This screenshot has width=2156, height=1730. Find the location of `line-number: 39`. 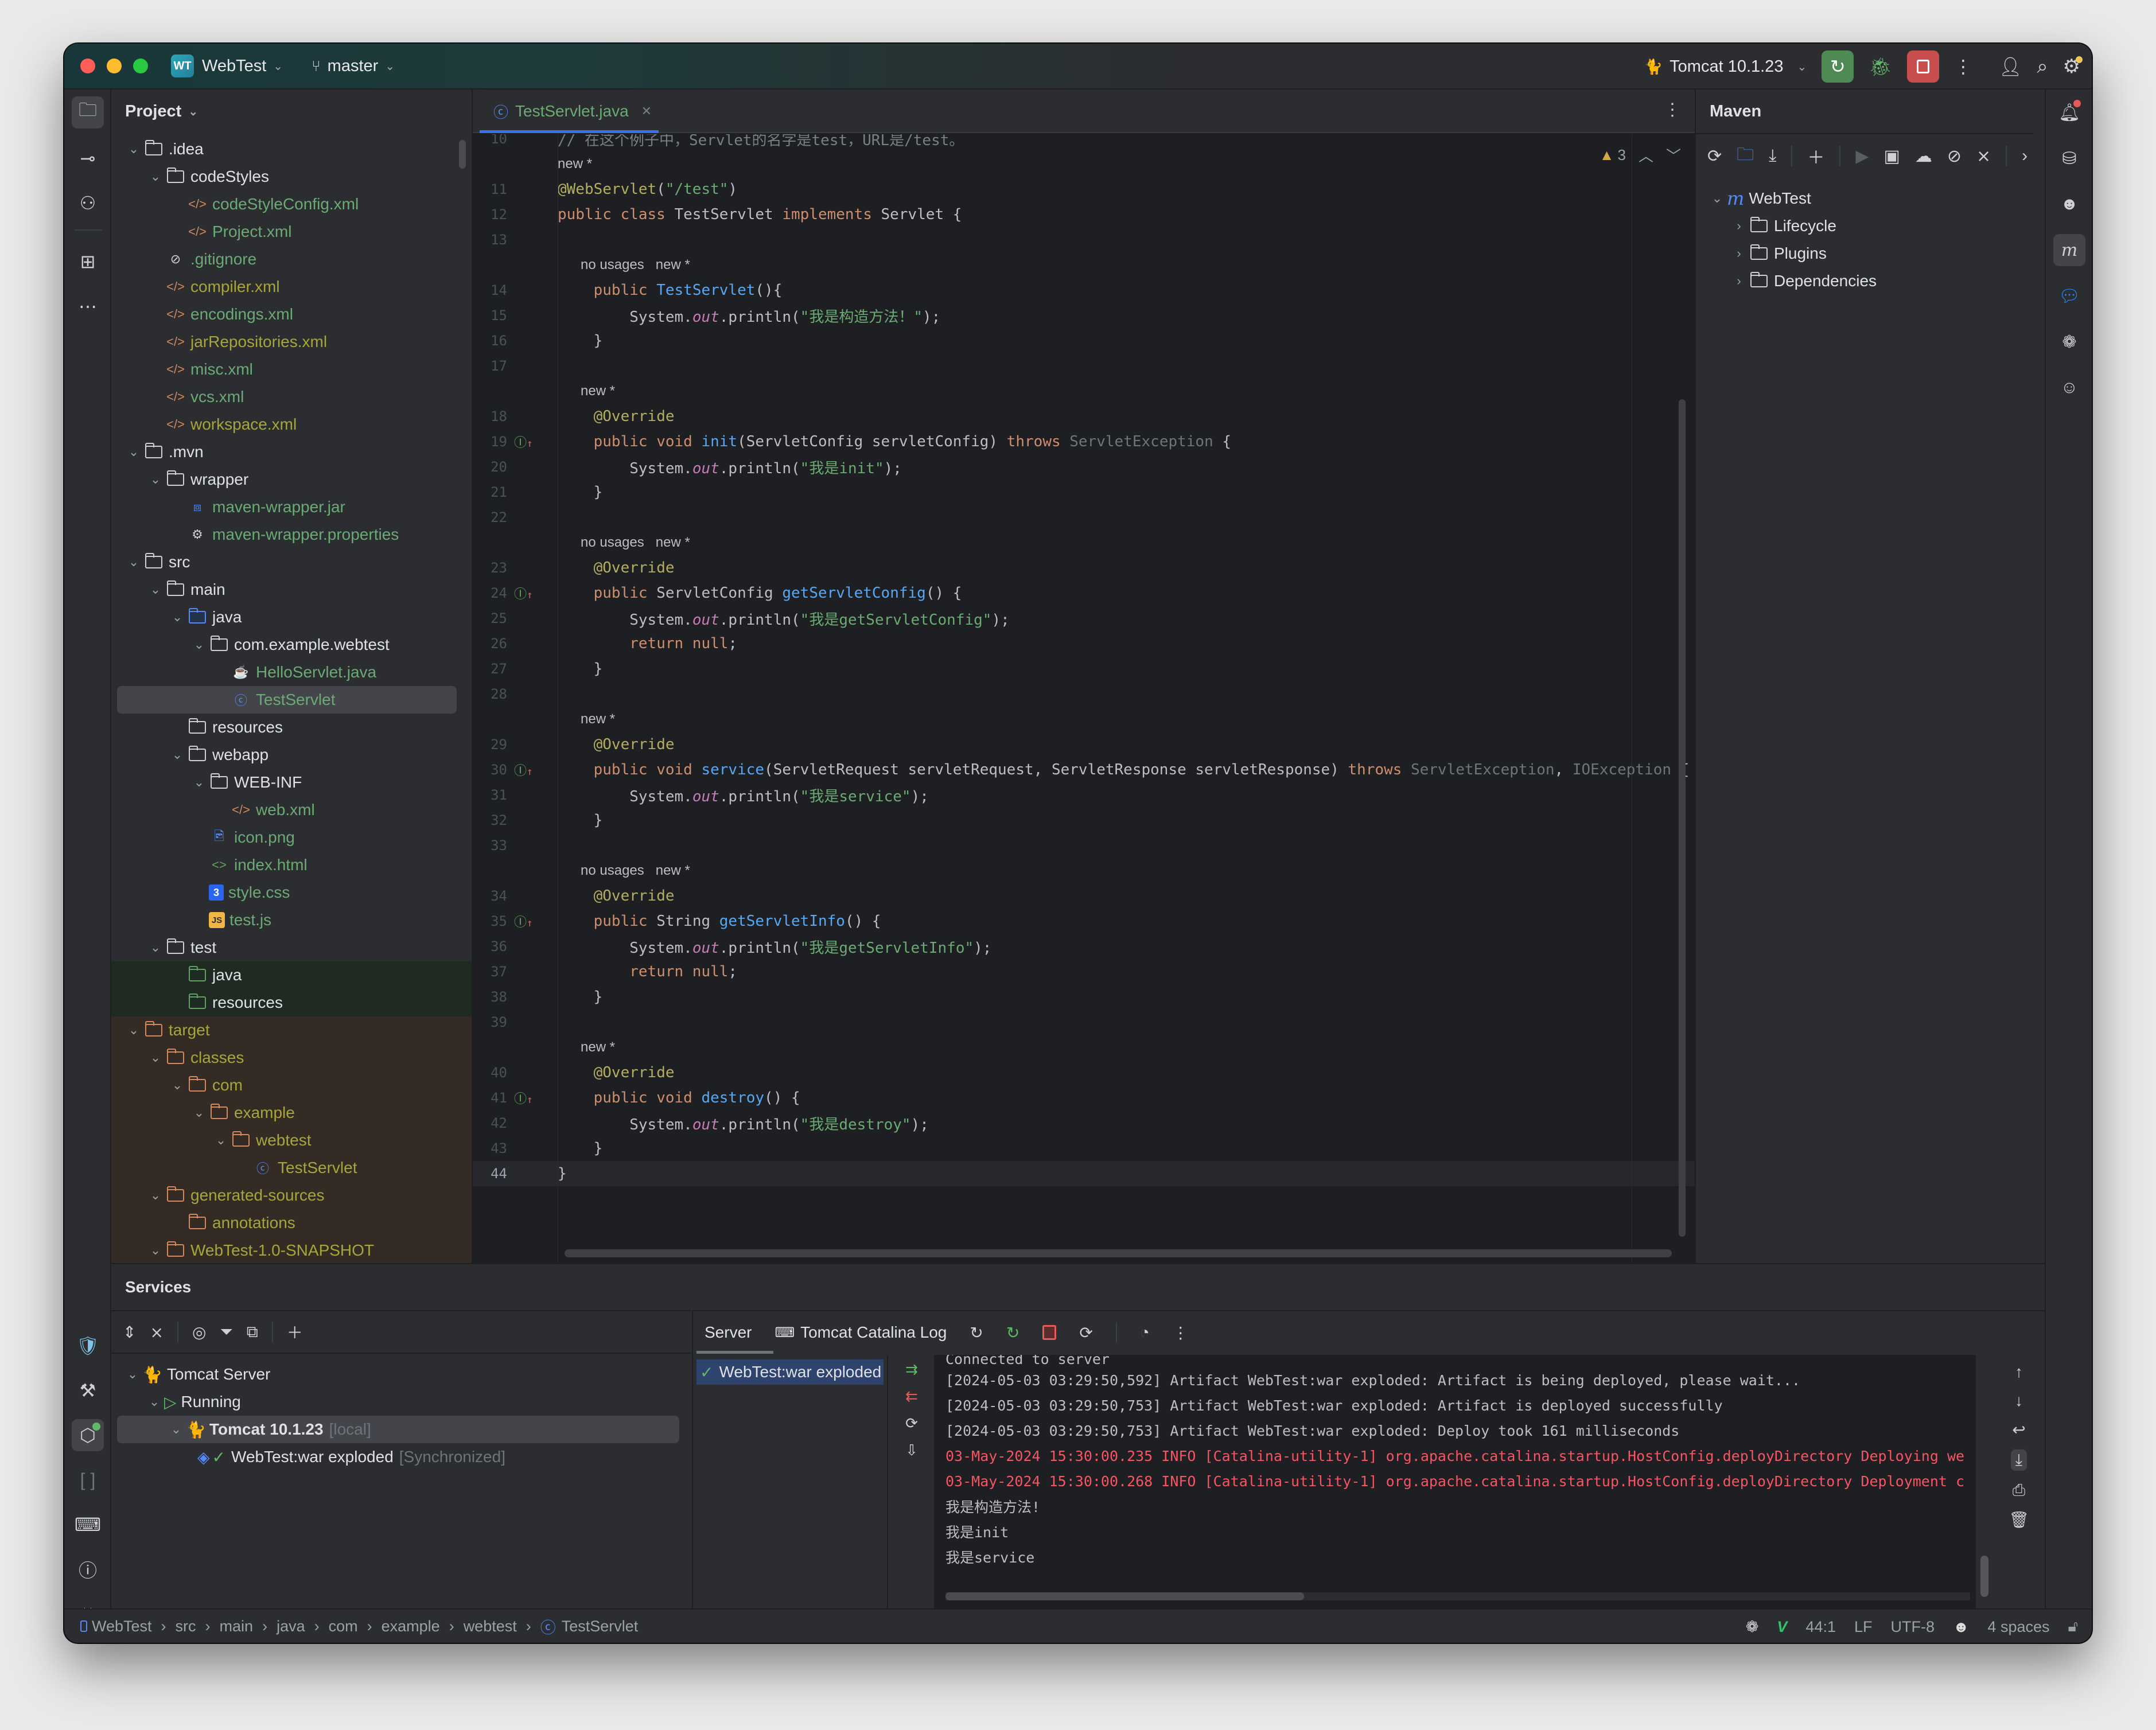

line-number: 39 is located at coordinates (490, 1022).